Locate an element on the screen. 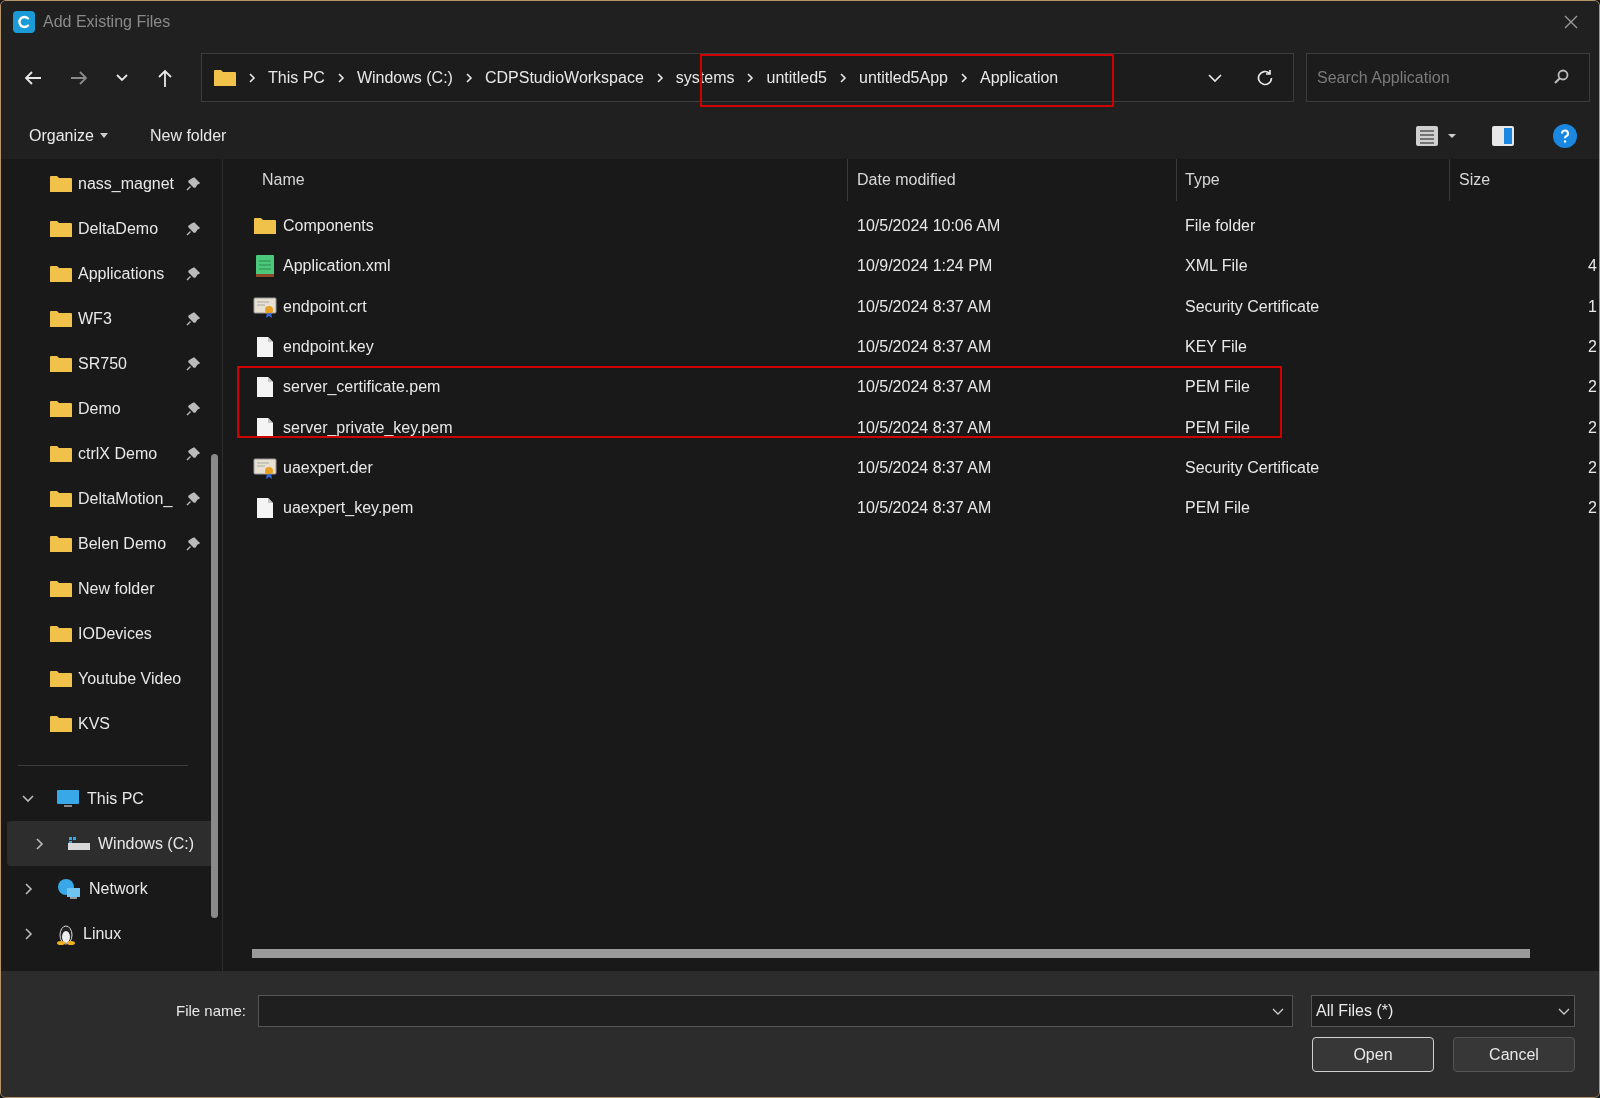 The image size is (1600, 1098). window-title: Add Existing Files is located at coordinates (107, 22).